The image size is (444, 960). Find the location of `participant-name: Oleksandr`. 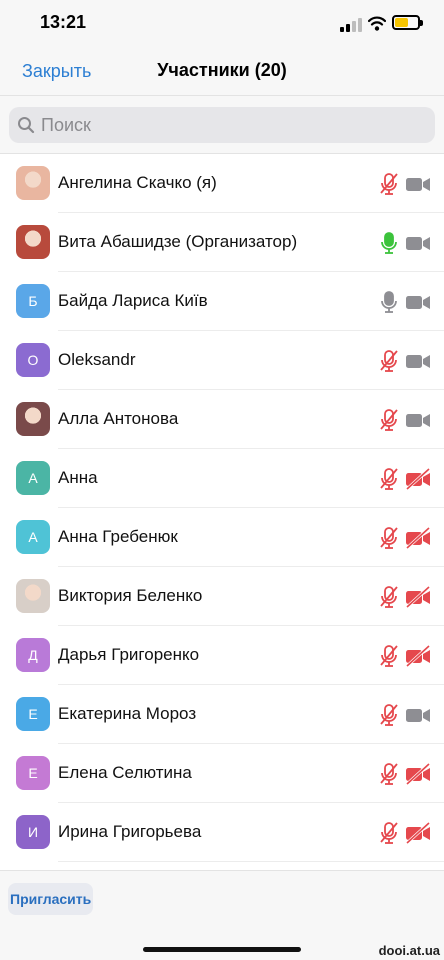

participant-name: Oleksandr is located at coordinates (97, 359).